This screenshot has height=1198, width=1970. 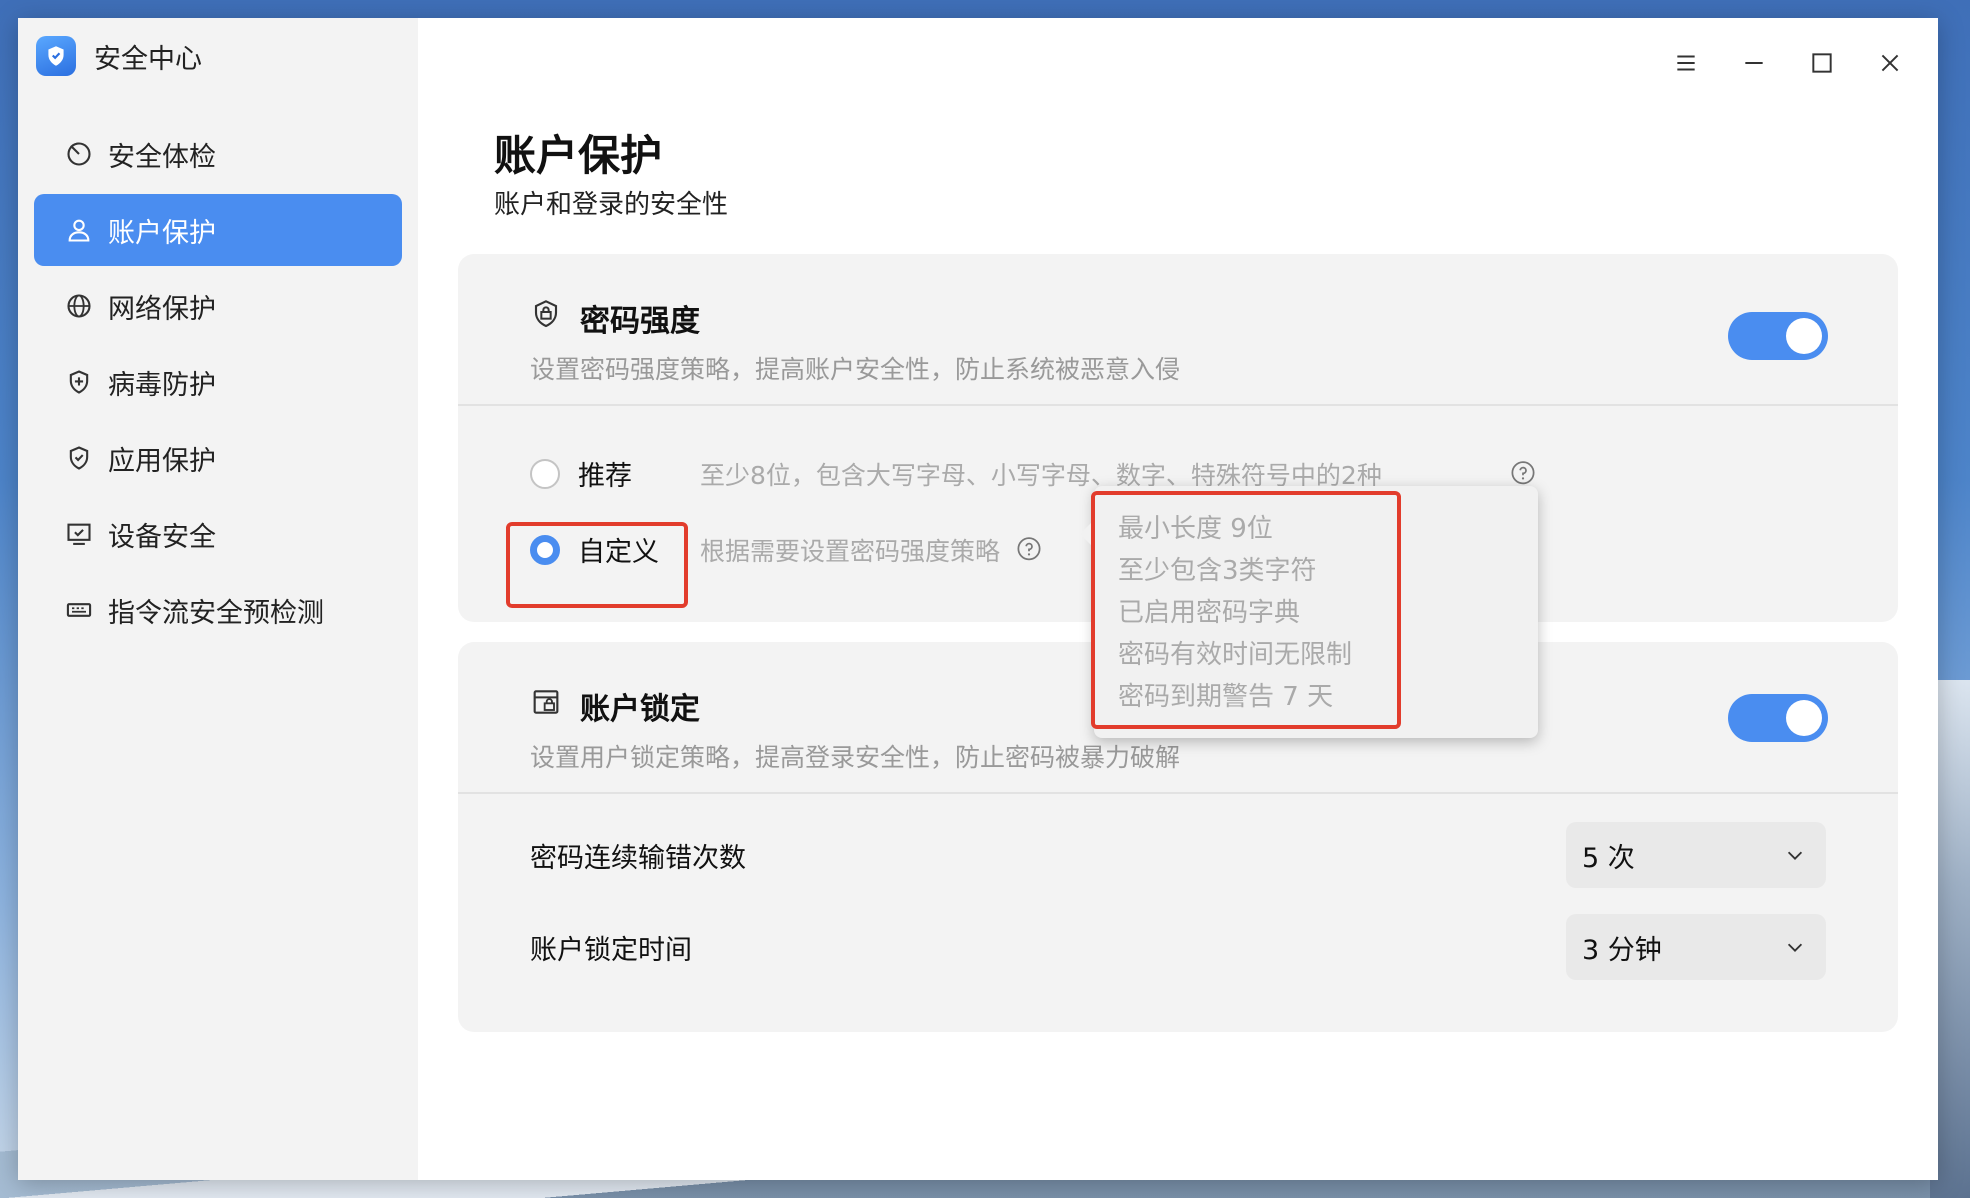 What do you see at coordinates (218, 230) in the screenshot?
I see `sidebar-item-account-protection: 账户保护` at bounding box center [218, 230].